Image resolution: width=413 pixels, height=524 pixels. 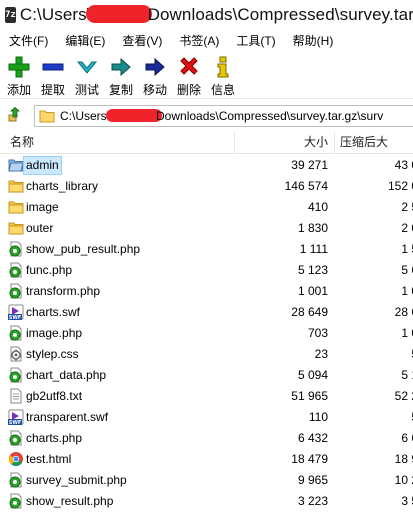 What do you see at coordinates (18, 90) in the screenshot?
I see `add-label: 添加` at bounding box center [18, 90].